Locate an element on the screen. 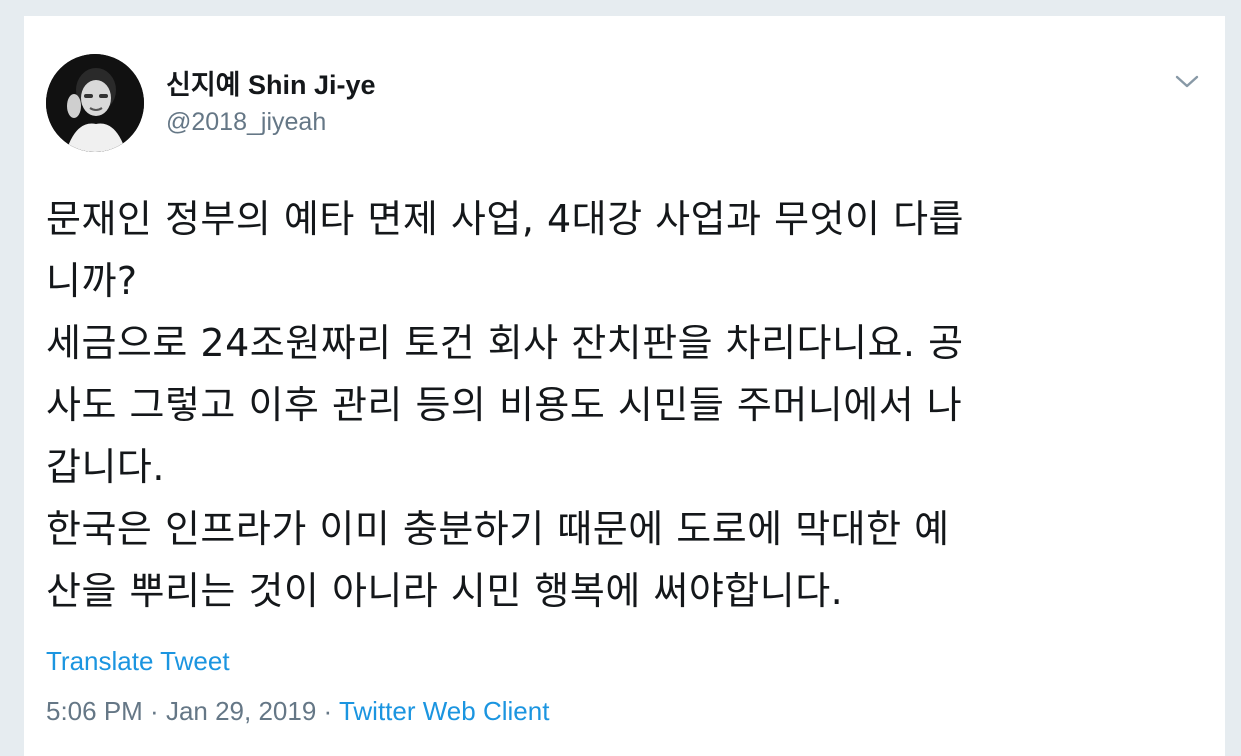 The image size is (1241, 756). author-handle: @2018_jiyeah is located at coordinates (271, 122).